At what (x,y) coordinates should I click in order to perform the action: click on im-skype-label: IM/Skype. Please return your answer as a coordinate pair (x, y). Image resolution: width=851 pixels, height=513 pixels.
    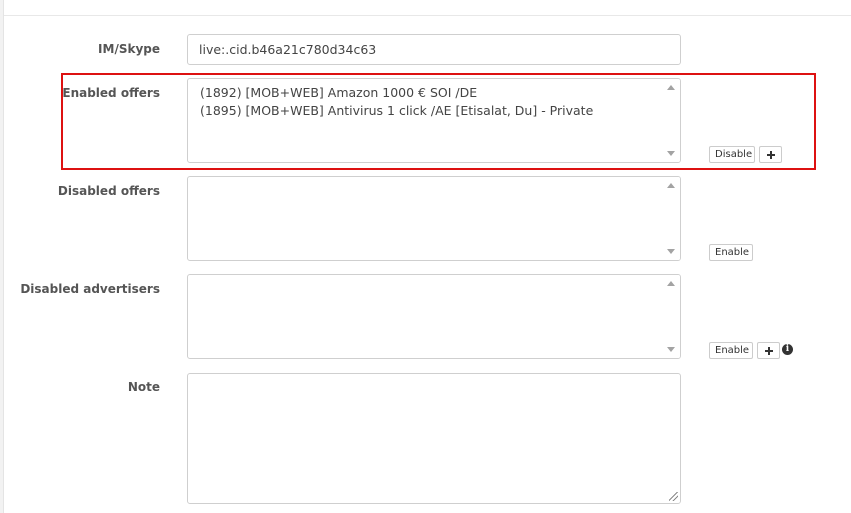
    Looking at the image, I should click on (129, 49).